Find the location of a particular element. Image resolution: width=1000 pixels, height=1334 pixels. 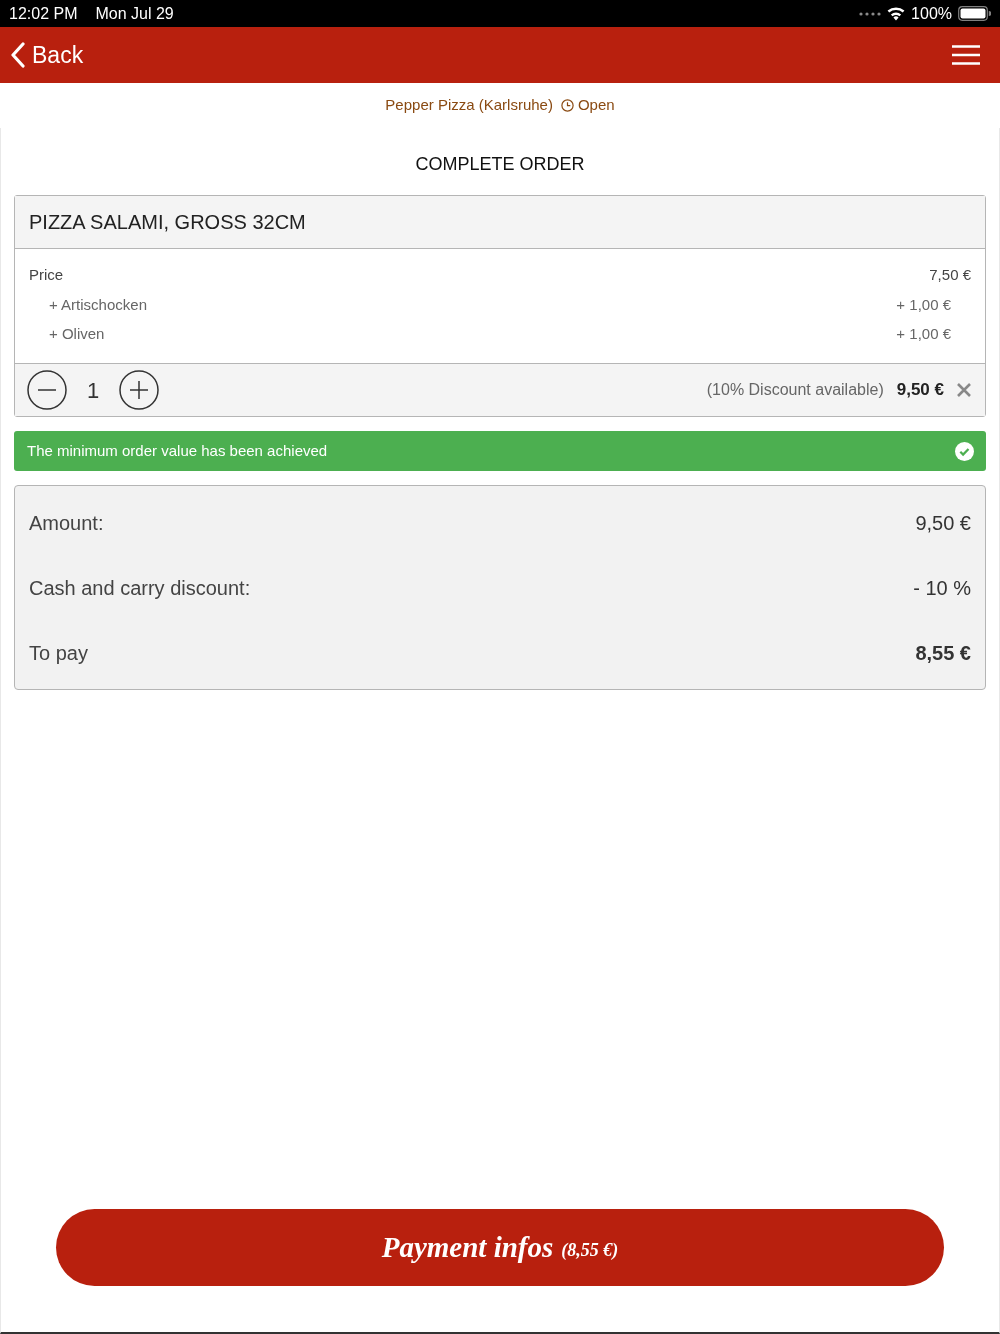

item-name: PIZZA SALAMI, GROSS 32CM is located at coordinates (167, 222).